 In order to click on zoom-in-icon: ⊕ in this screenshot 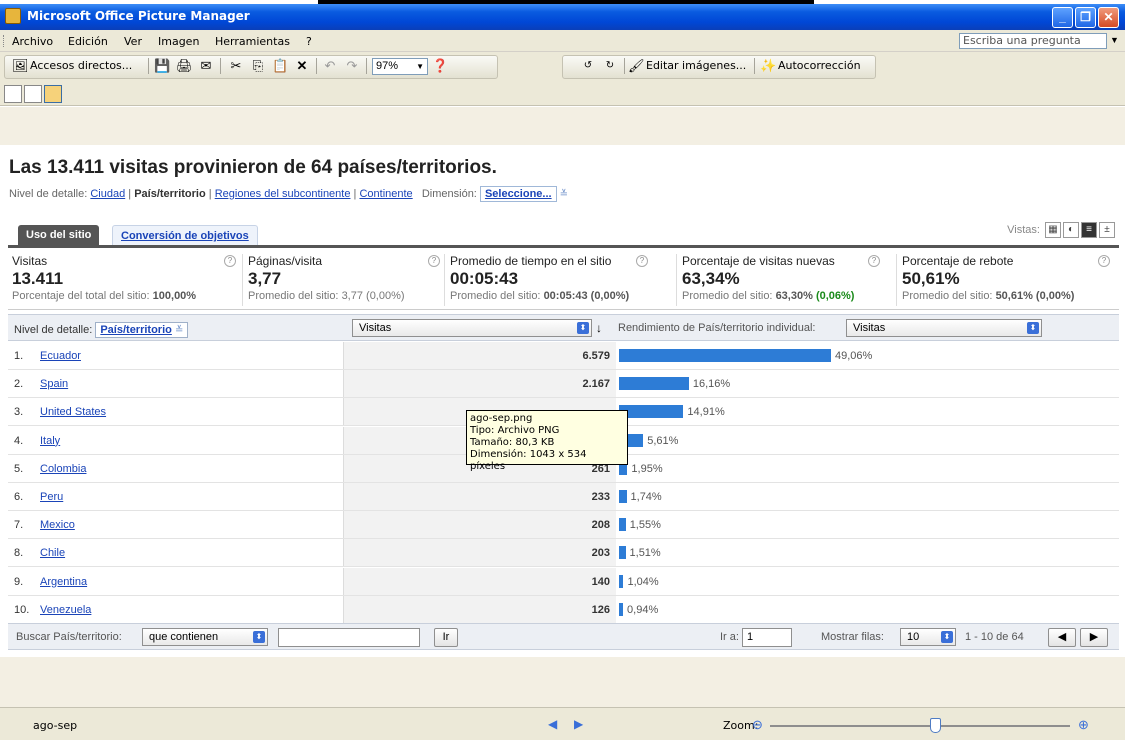, I will do `click(1083, 725)`.